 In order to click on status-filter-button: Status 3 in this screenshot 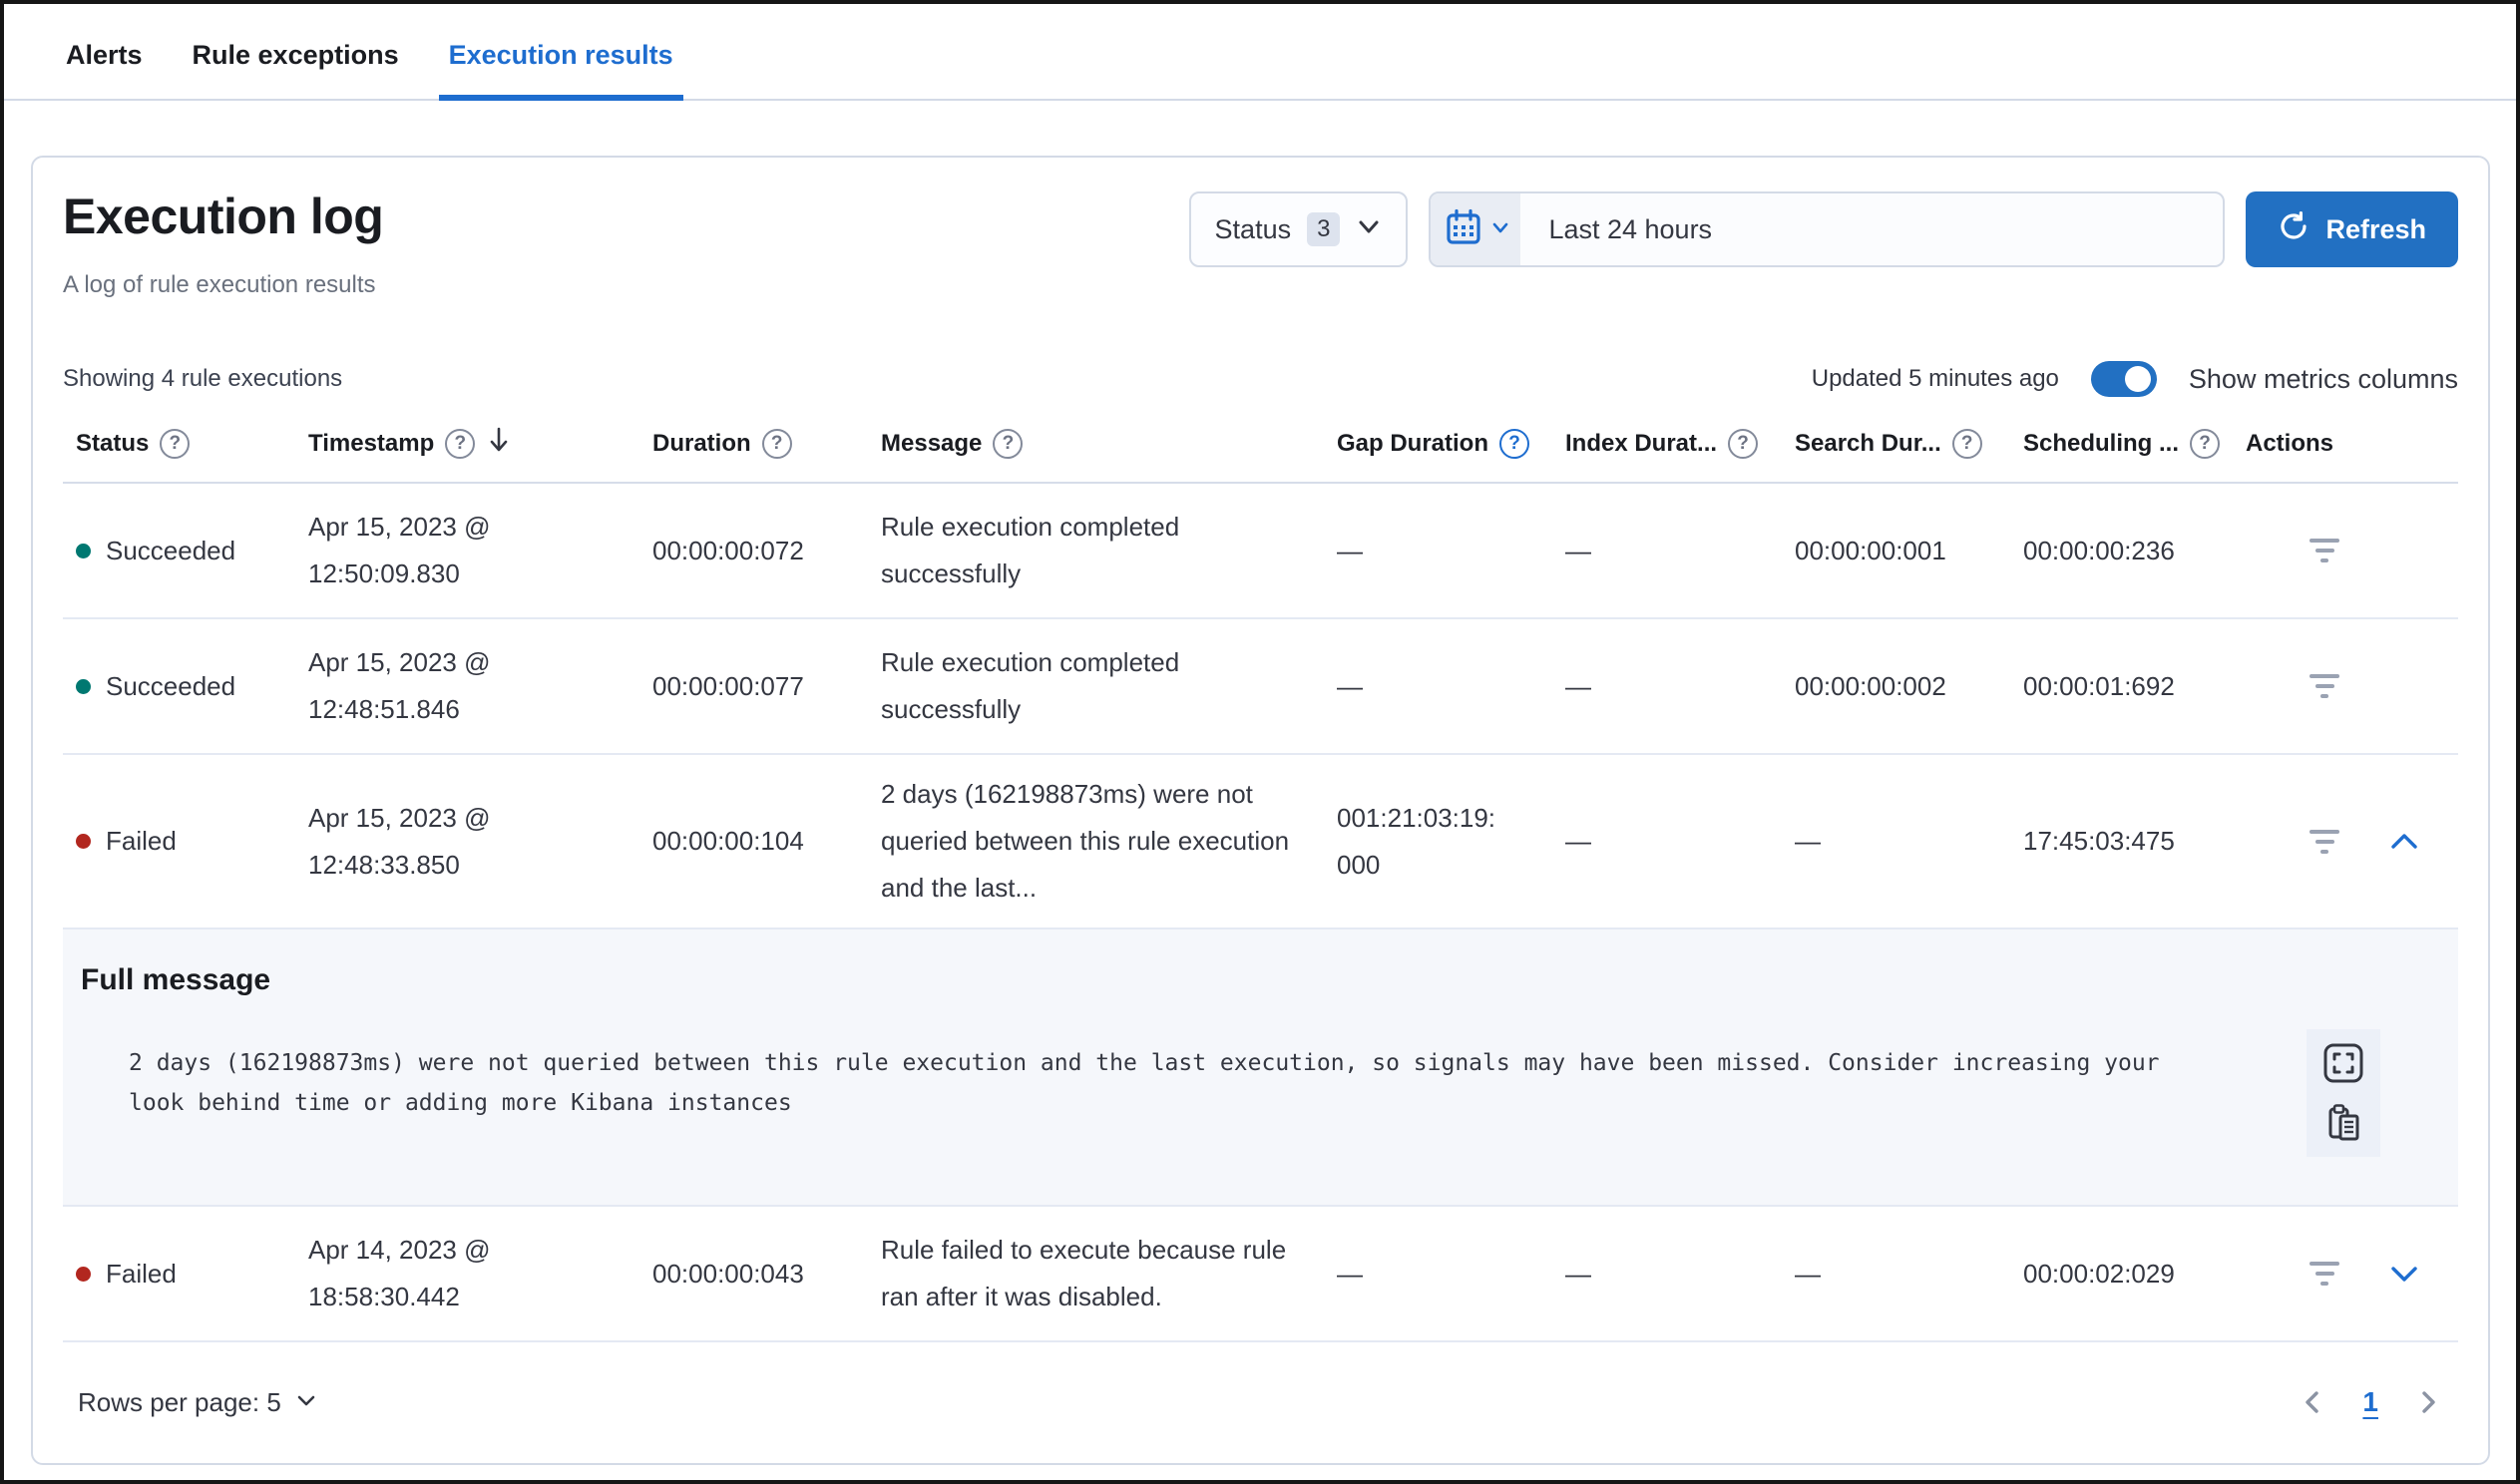, I will do `click(1298, 229)`.